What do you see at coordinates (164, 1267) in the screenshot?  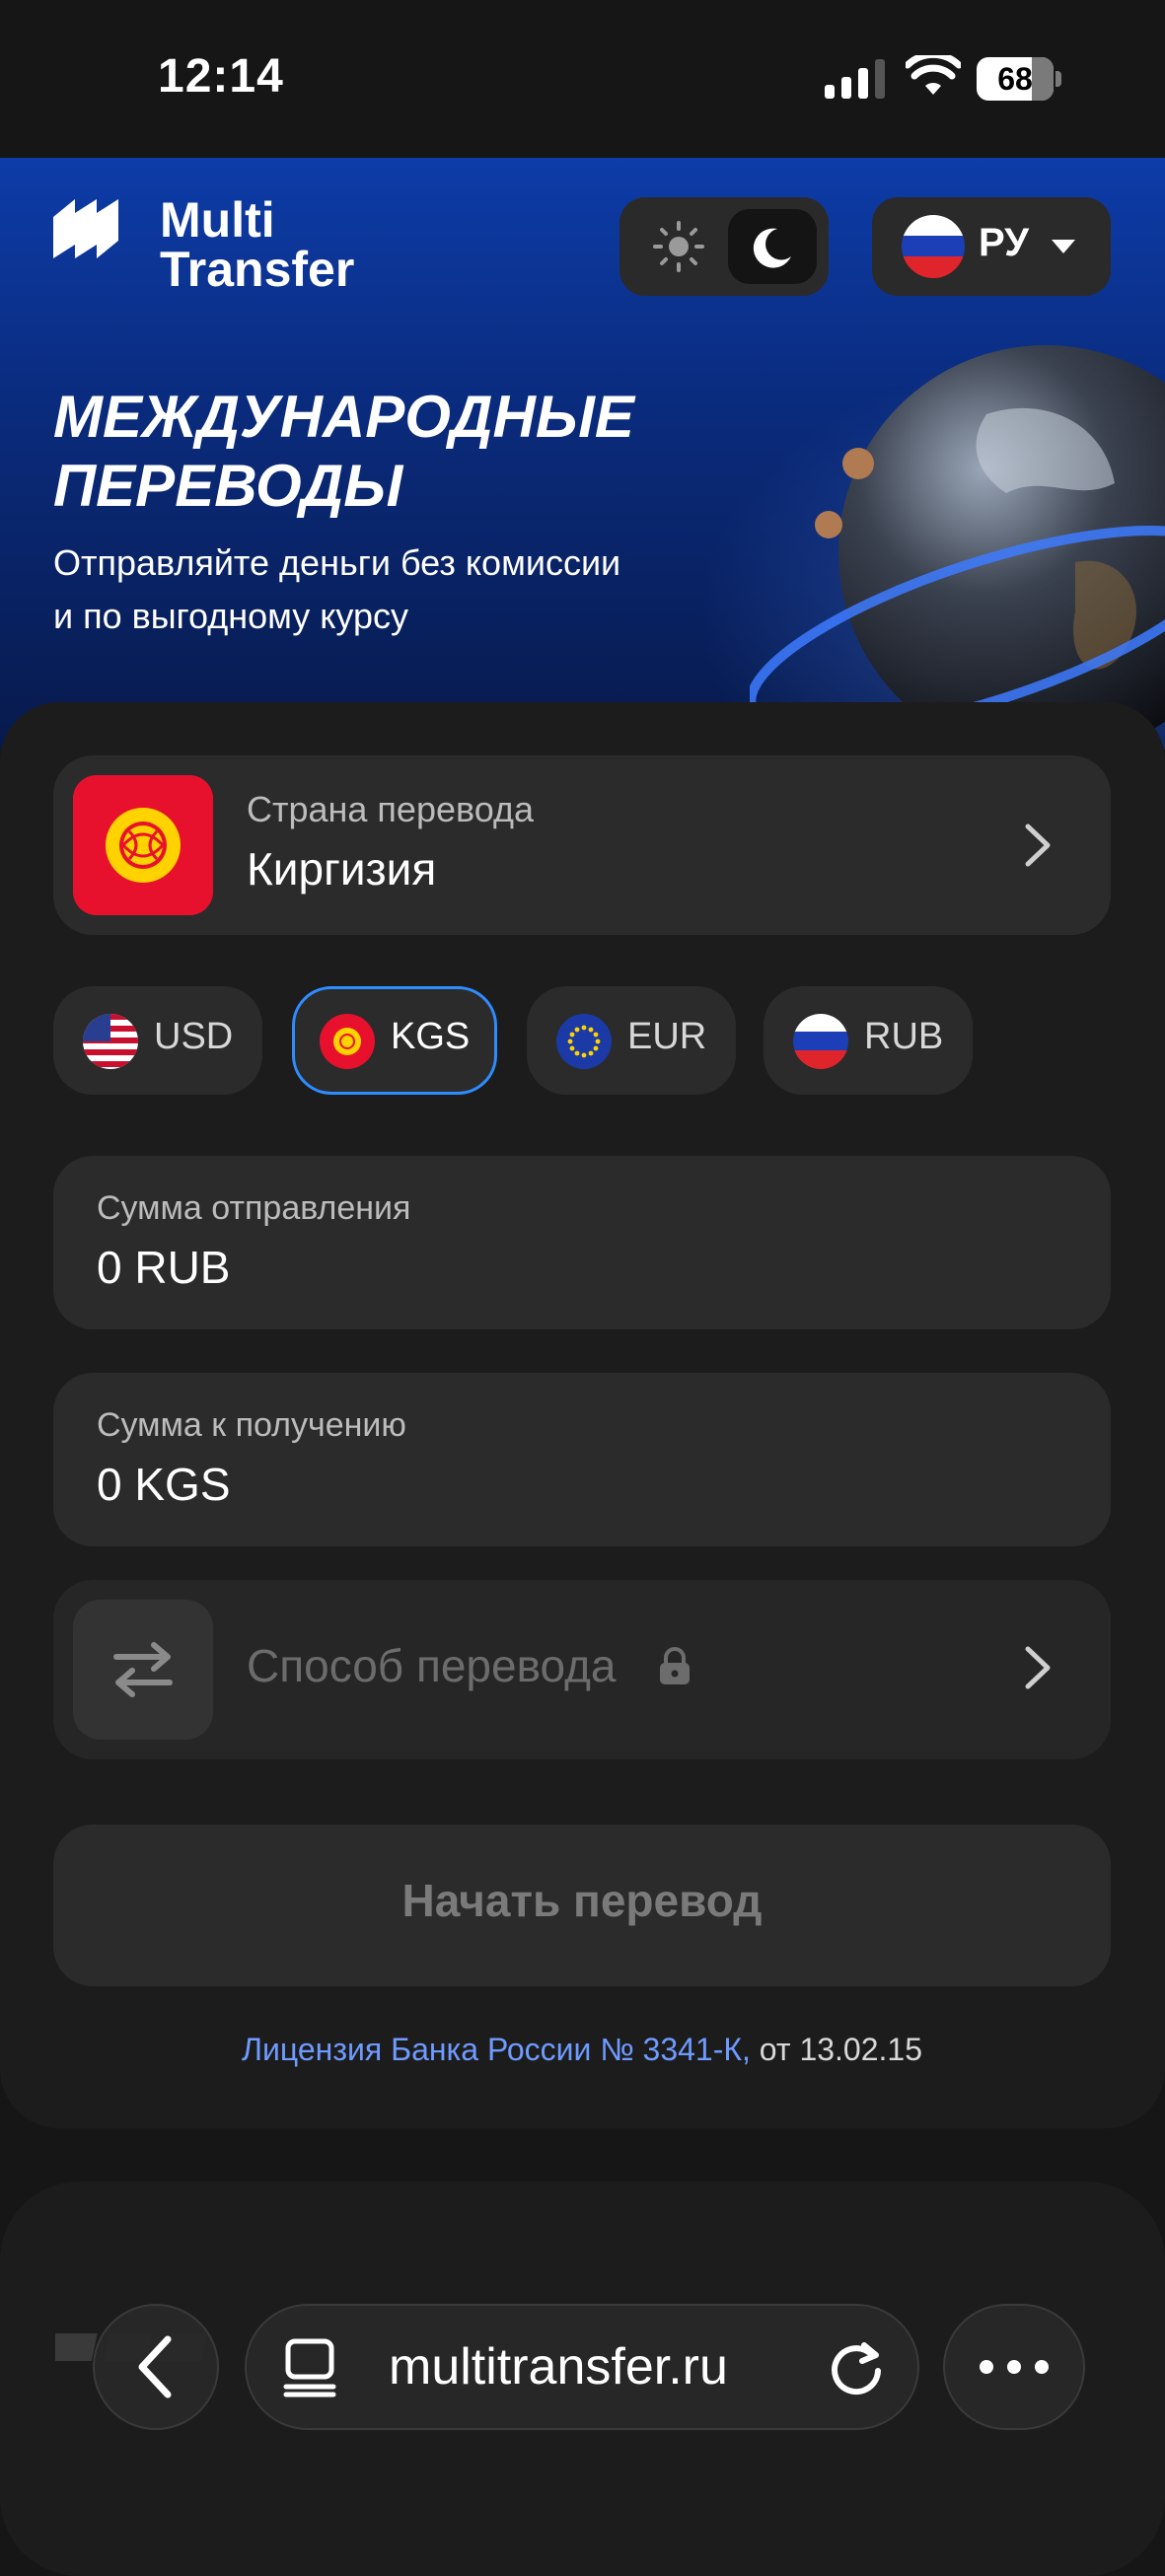 I see `send-amount-value: 0 RUB` at bounding box center [164, 1267].